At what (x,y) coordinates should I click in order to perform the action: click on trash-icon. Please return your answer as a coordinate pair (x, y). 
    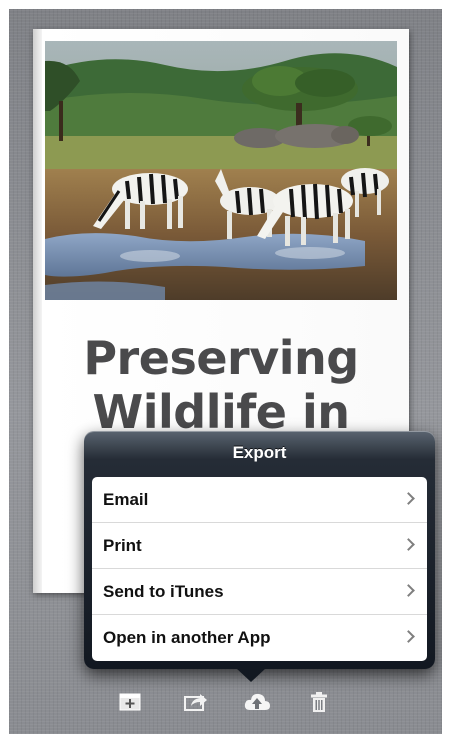
    Looking at the image, I should click on (319, 702).